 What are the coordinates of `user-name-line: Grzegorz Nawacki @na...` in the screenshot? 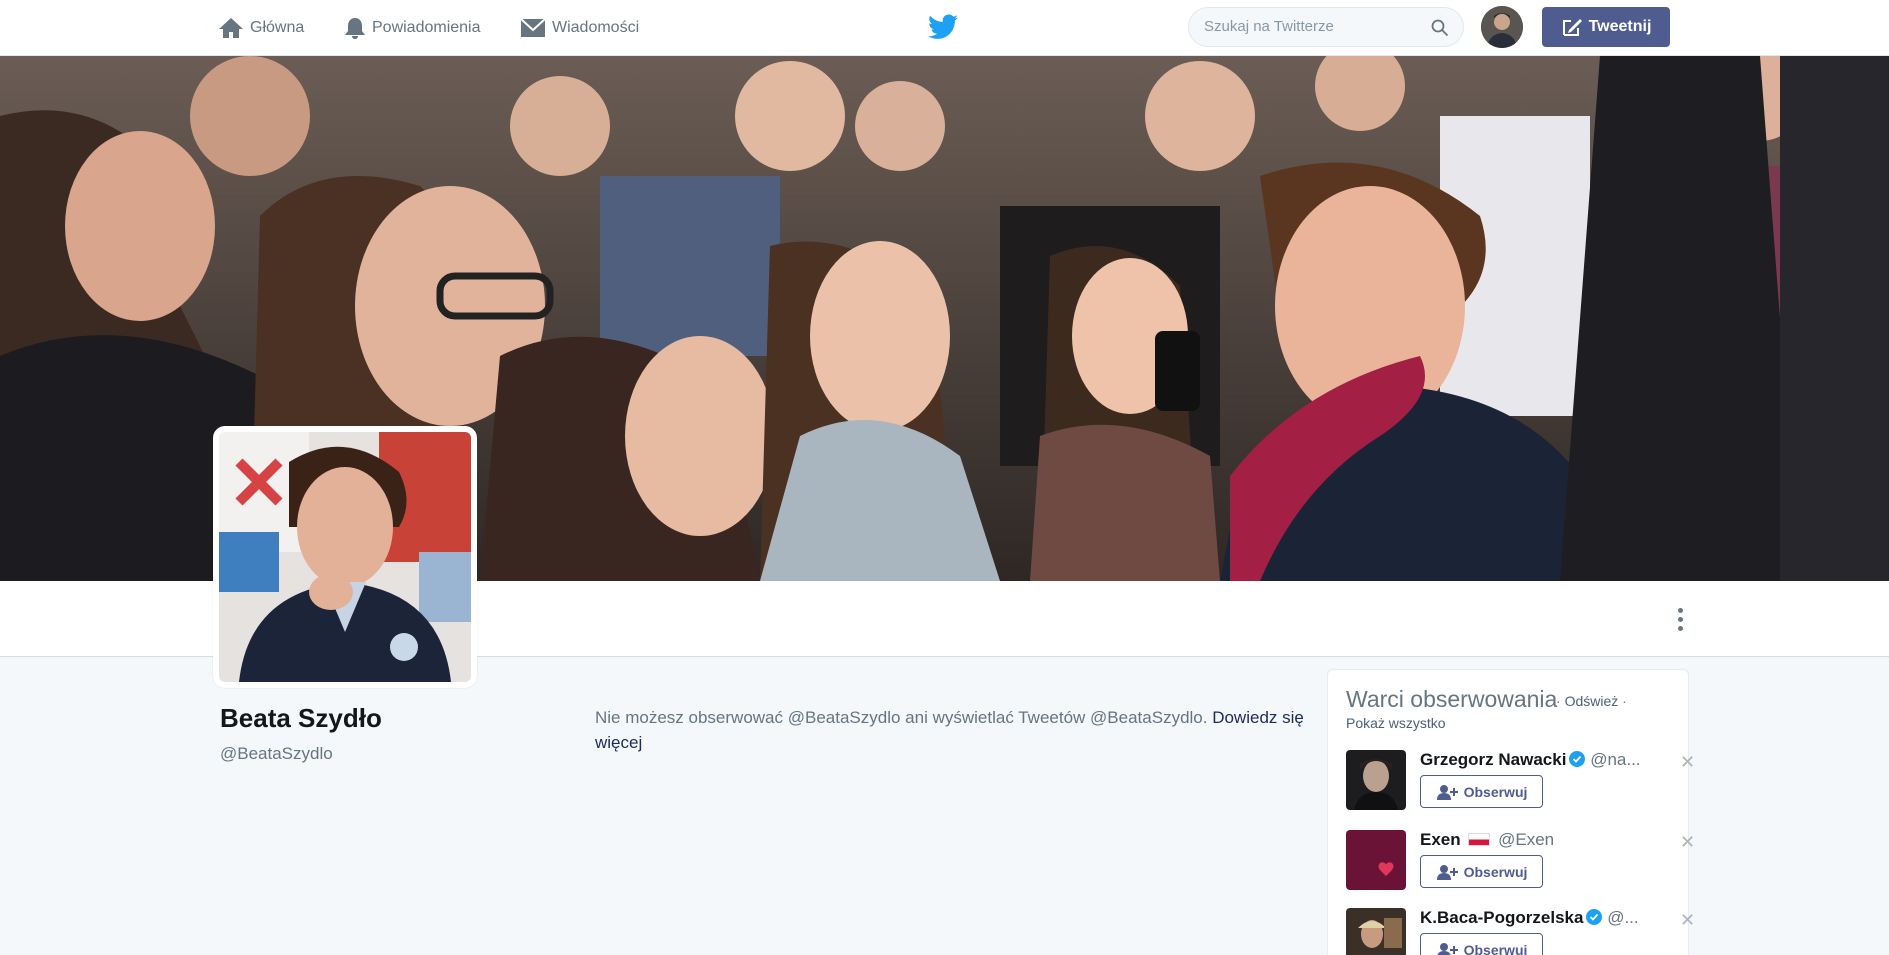 It's located at (1530, 760).